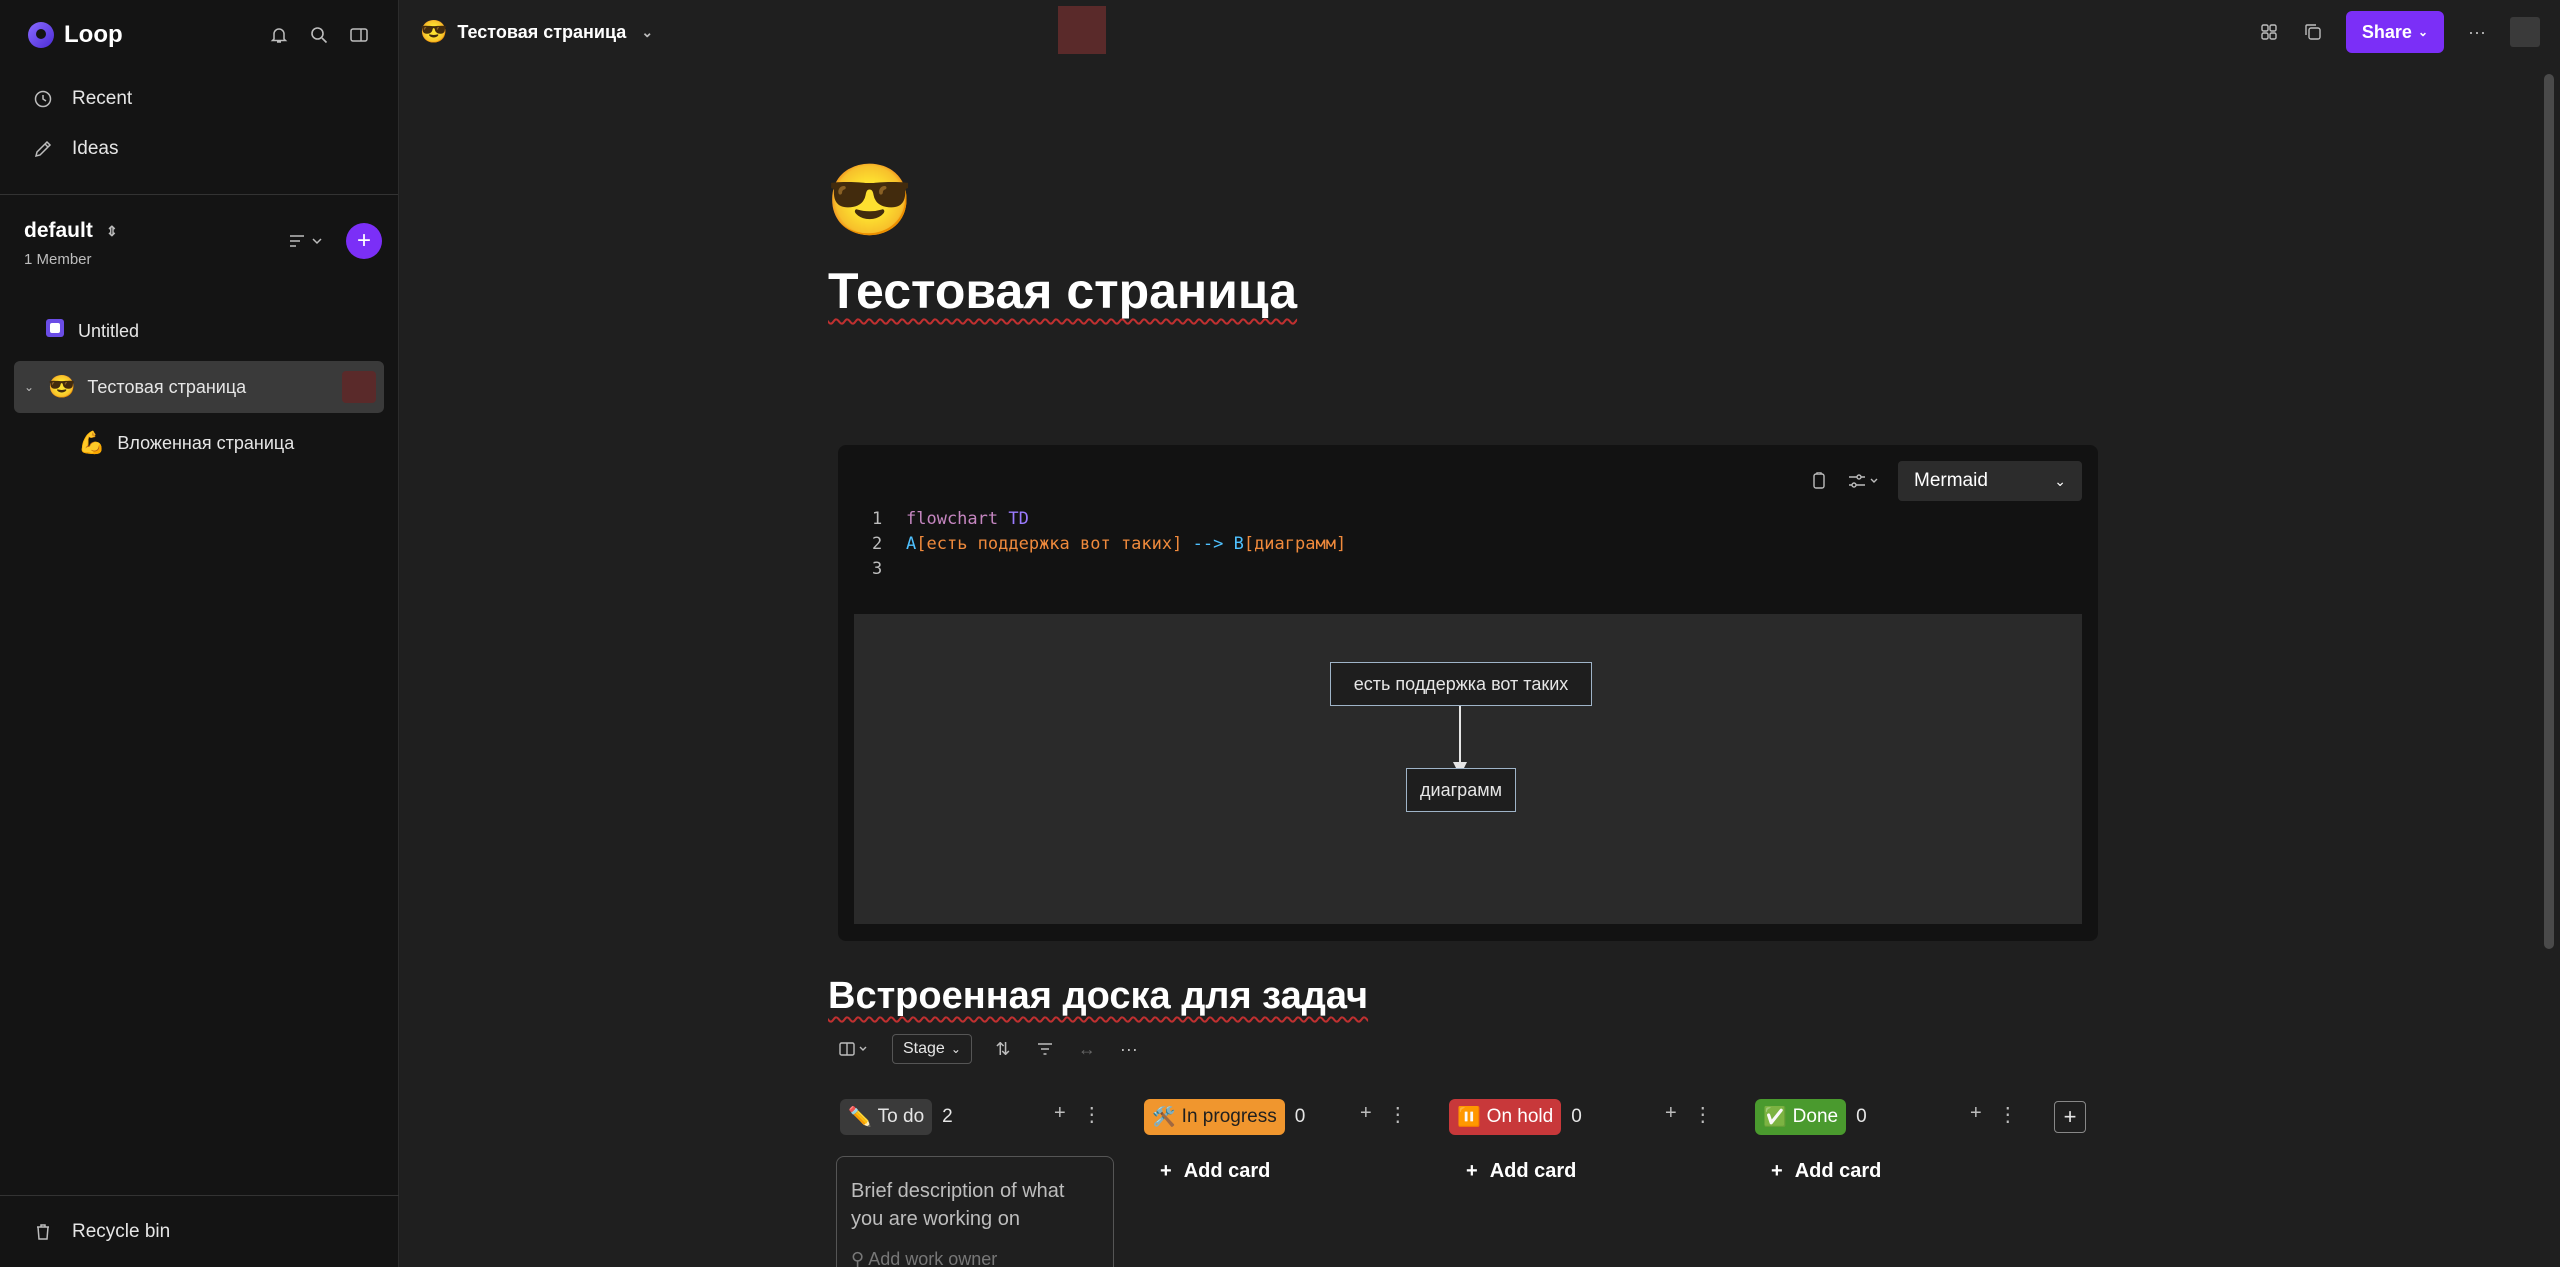 This screenshot has width=2560, height=1267. I want to click on breadcrumb-title: Тестовая страница, so click(542, 31).